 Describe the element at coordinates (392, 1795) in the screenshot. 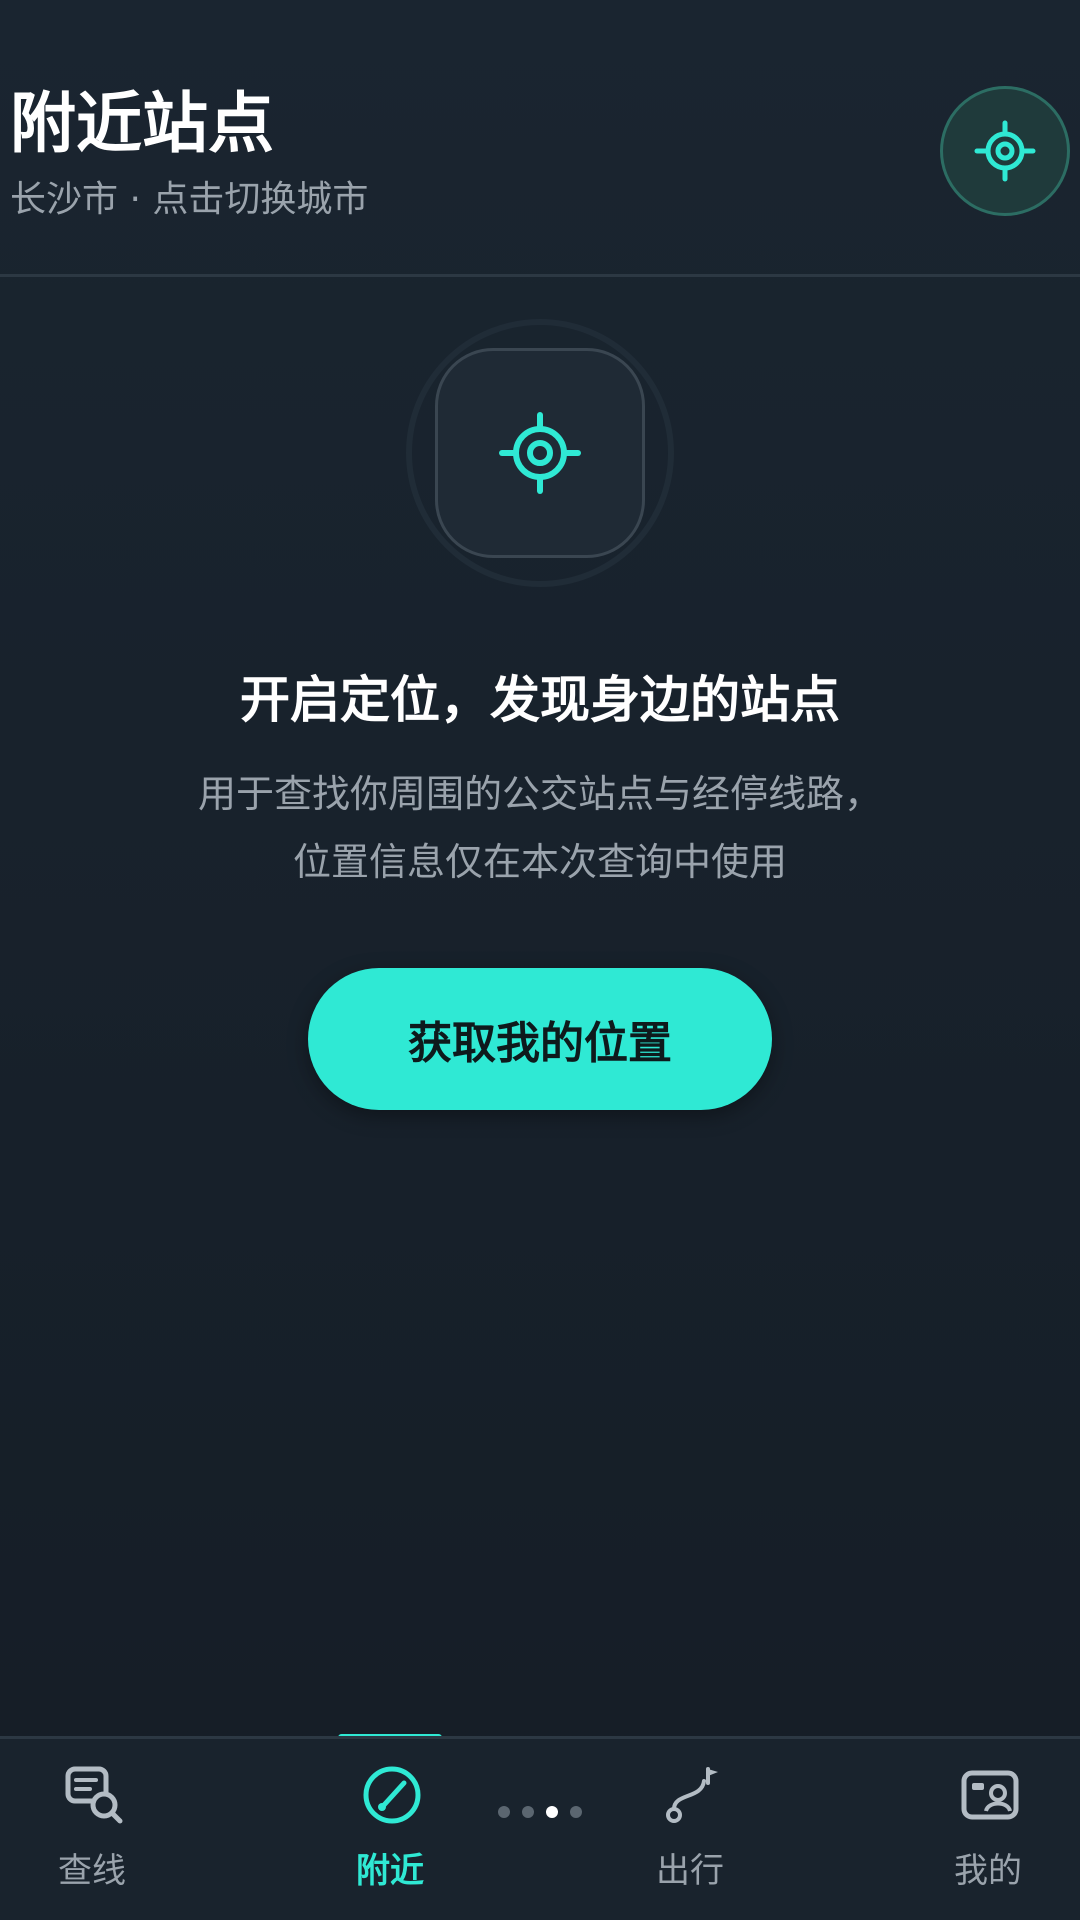

I see `compass-icon` at that location.